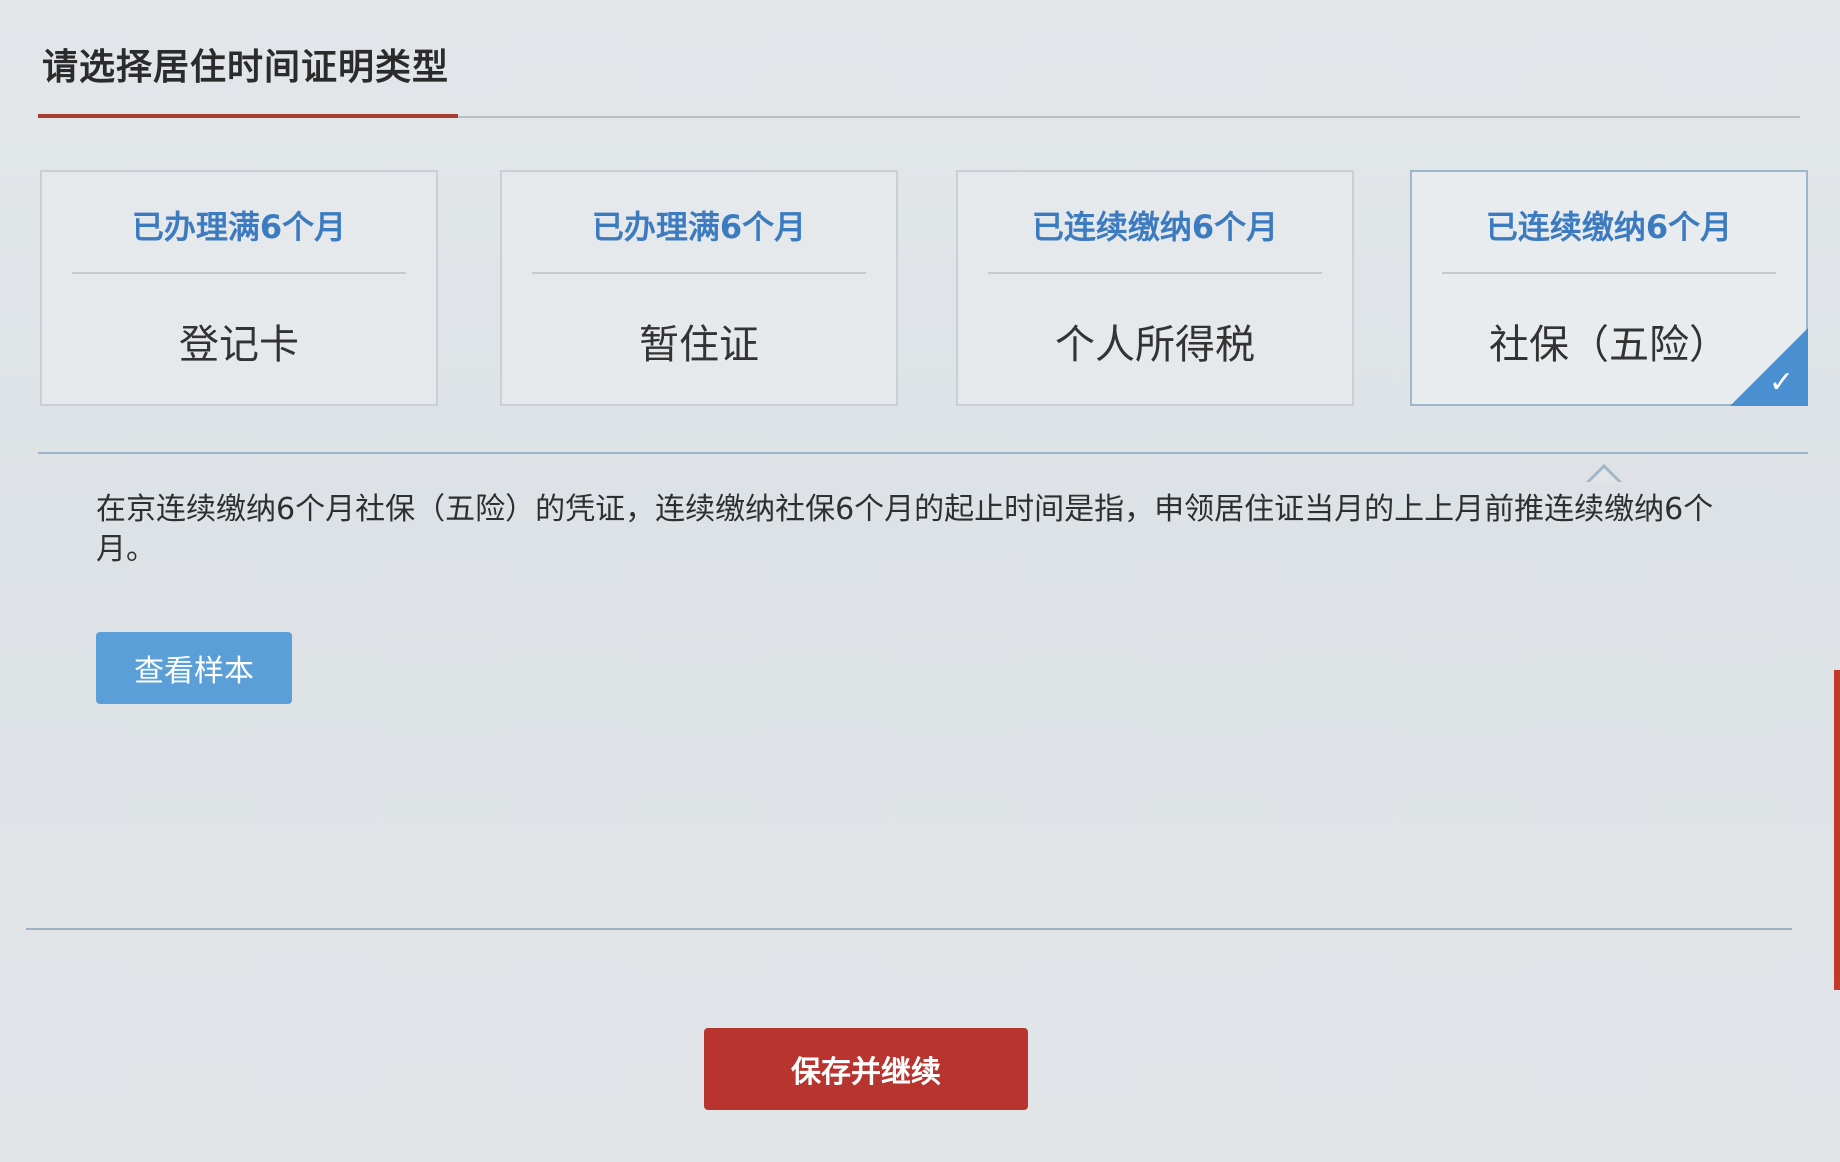  Describe the element at coordinates (1155, 345) in the screenshot. I see `card-name-label: 个人所得税` at that location.